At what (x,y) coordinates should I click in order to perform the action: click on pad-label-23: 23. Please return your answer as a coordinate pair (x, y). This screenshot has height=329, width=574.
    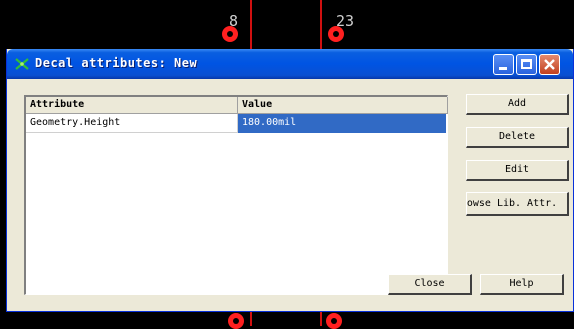
    Looking at the image, I should click on (345, 21).